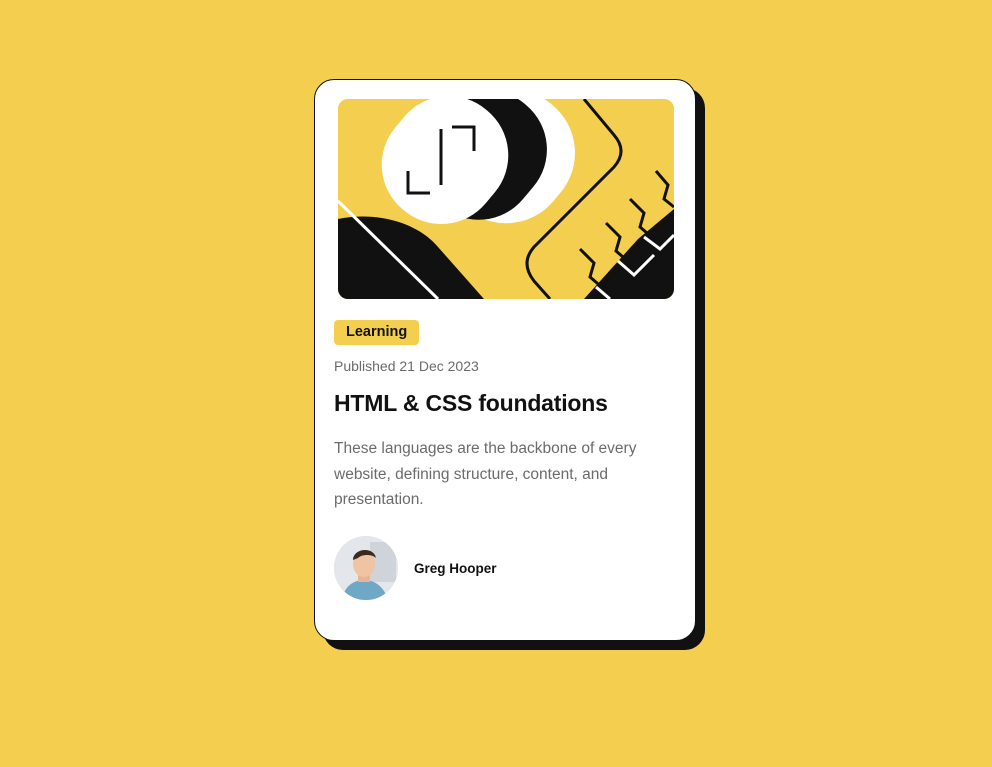 Image resolution: width=992 pixels, height=767 pixels. I want to click on category-tag: Learning, so click(377, 332).